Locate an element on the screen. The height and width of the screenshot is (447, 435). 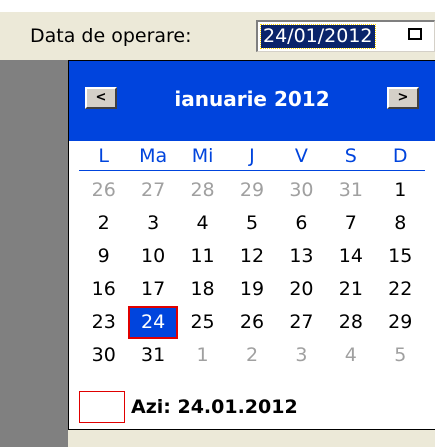
weekday-header: S is located at coordinates (350, 156).